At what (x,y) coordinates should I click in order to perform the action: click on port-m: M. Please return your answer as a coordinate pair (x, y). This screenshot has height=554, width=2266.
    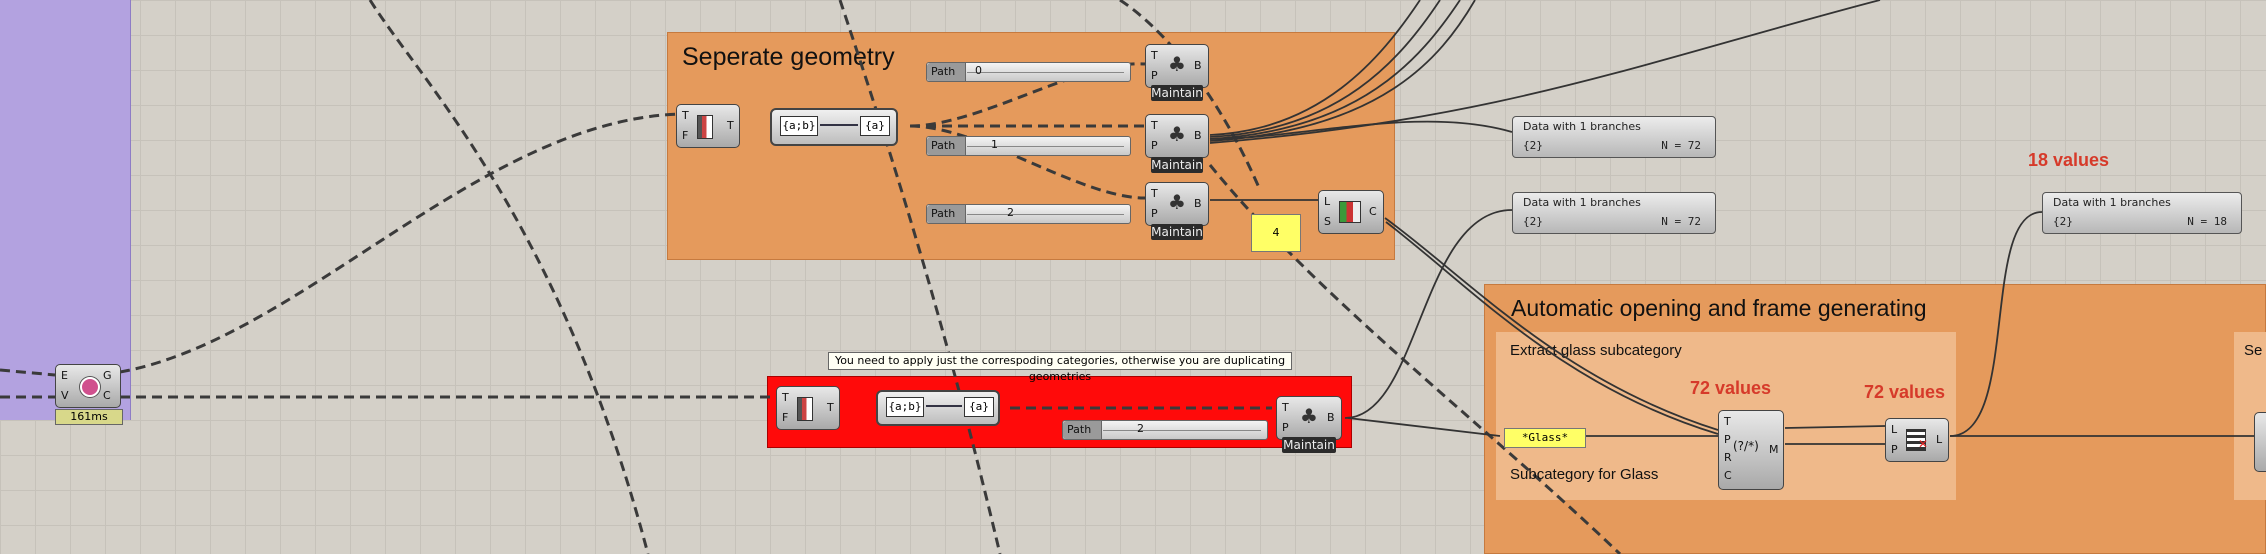
    Looking at the image, I should click on (1774, 449).